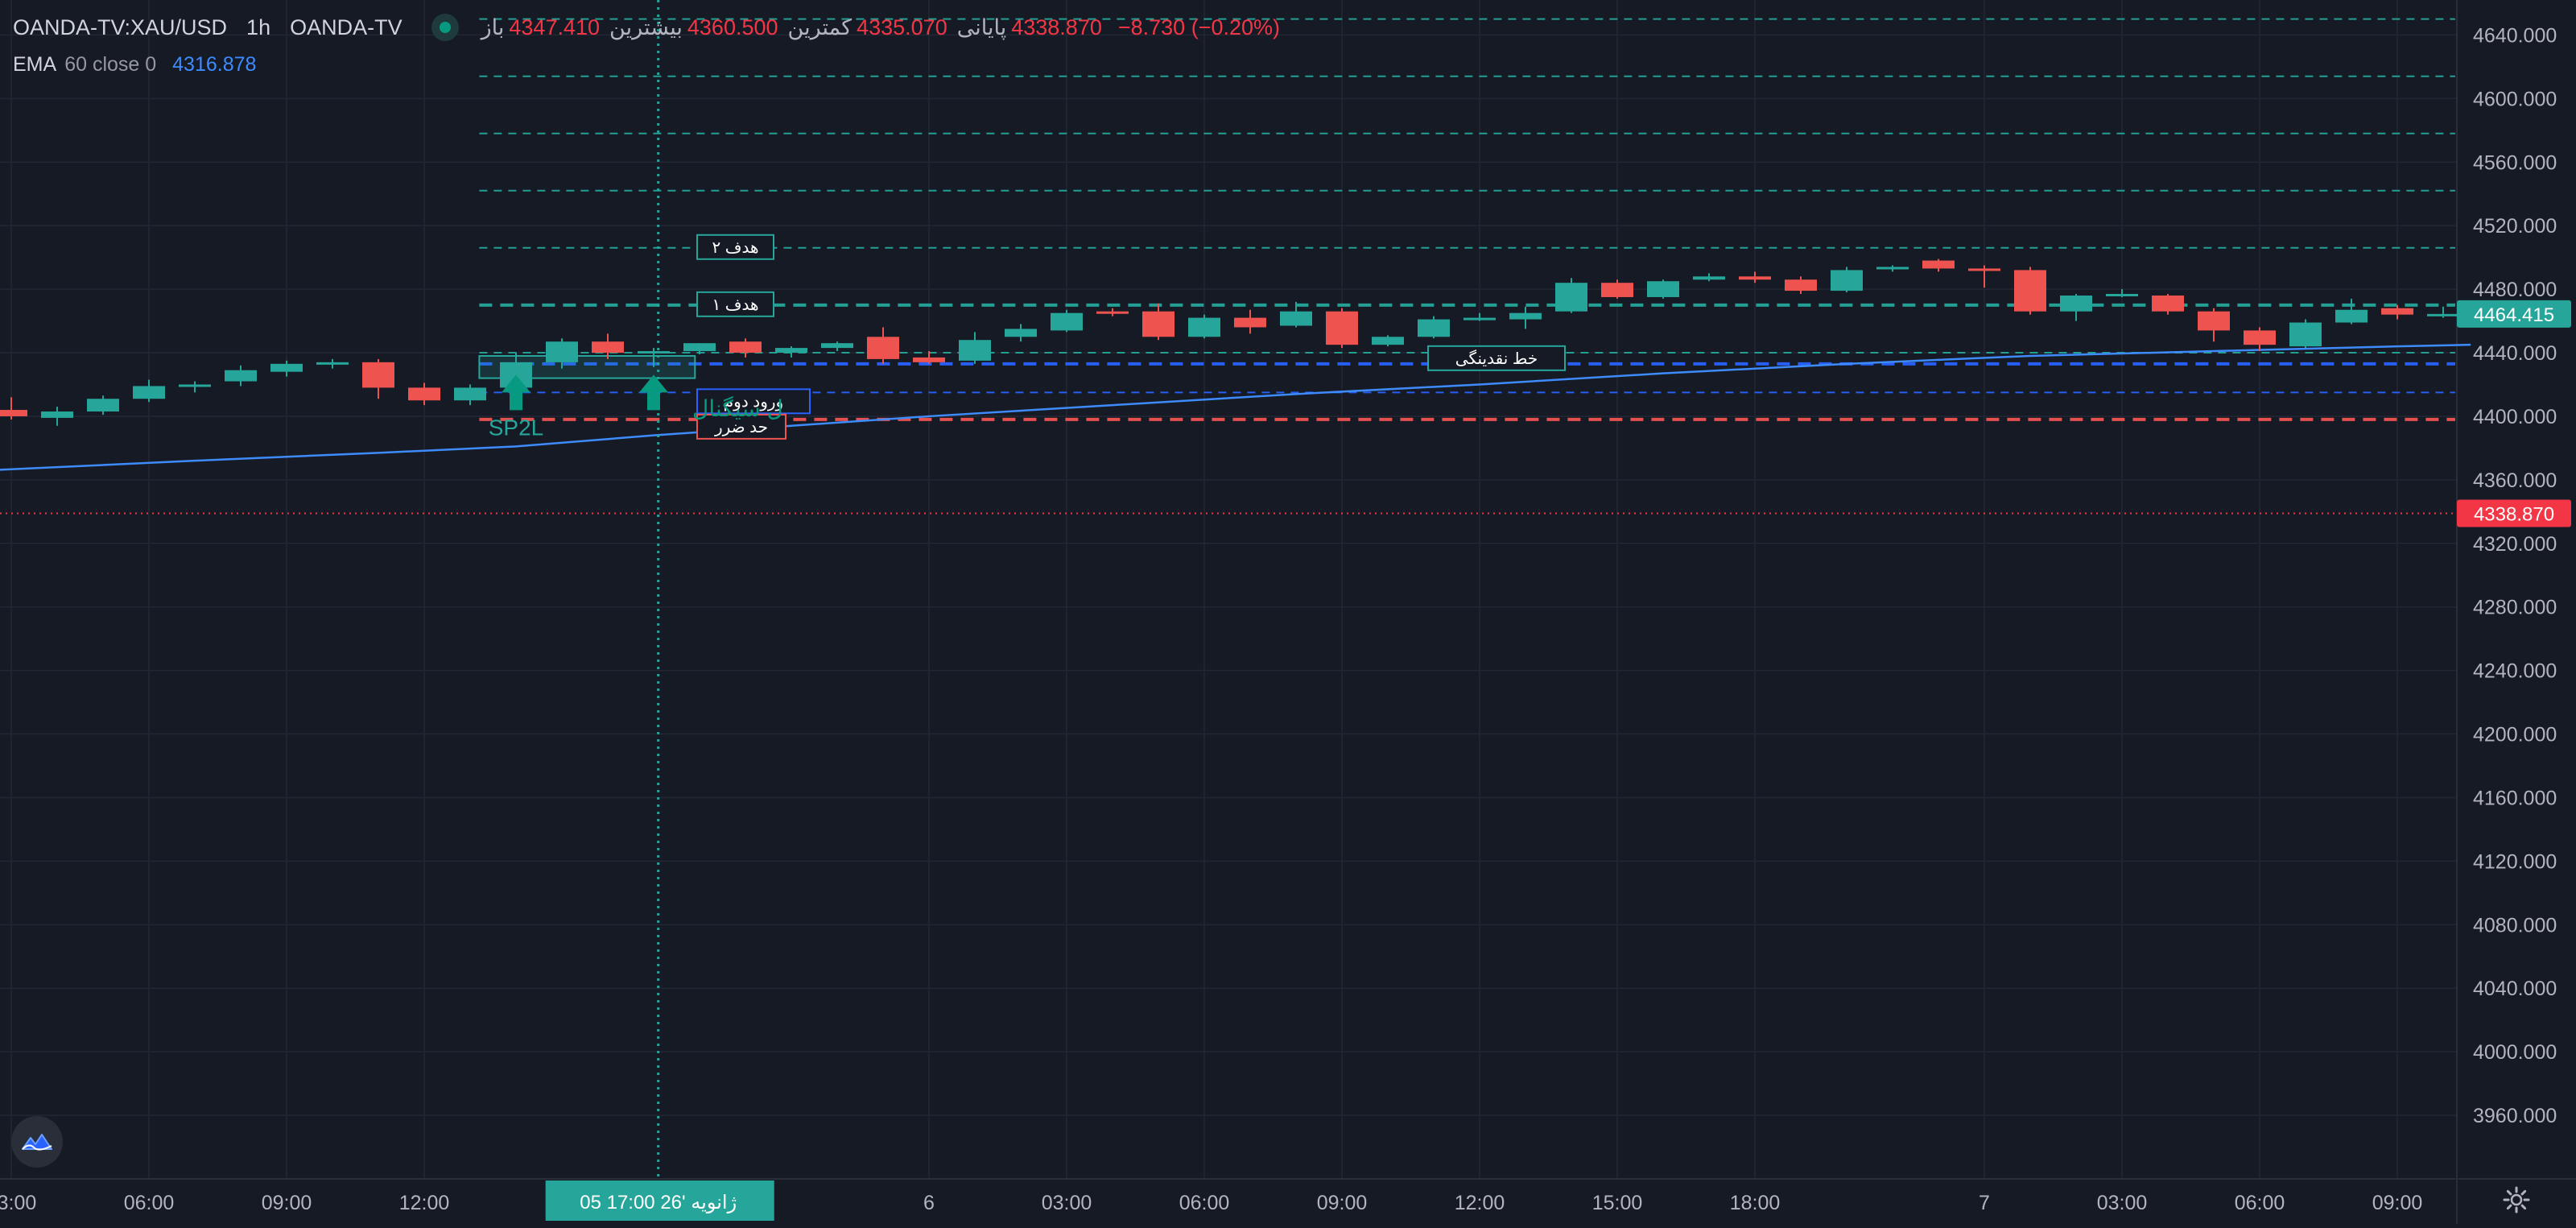 This screenshot has height=1228, width=2576. I want to click on timeframe: 1h, so click(258, 27).